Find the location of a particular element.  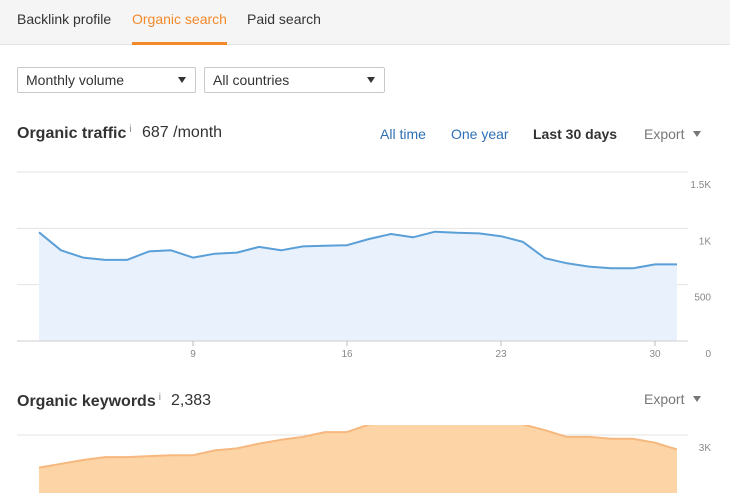

range-last-30-days: Last 30 days is located at coordinates (575, 134).